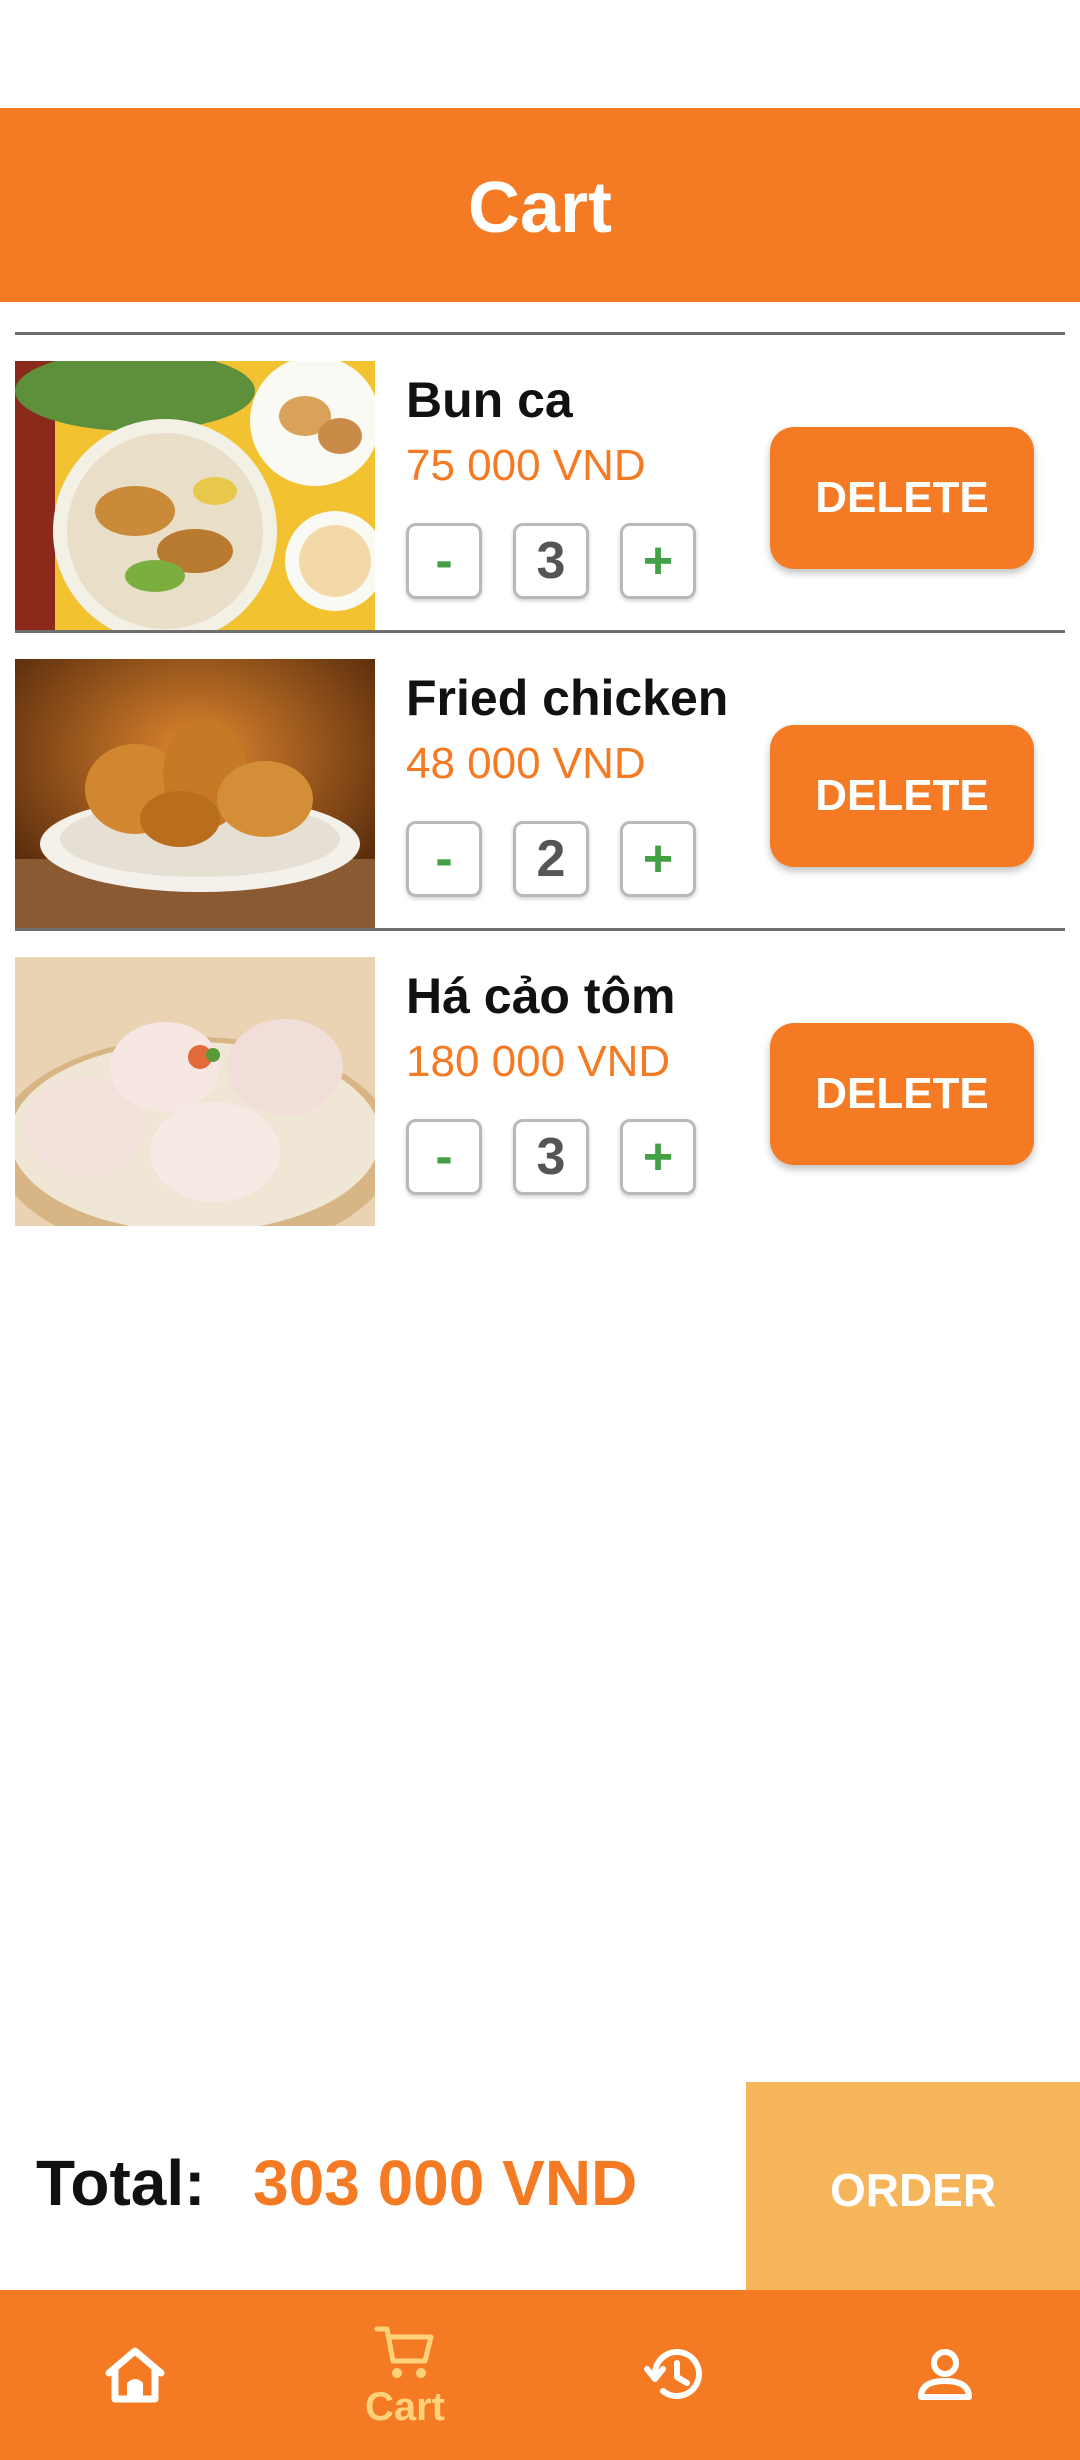 This screenshot has height=2460, width=1080. I want to click on profile-icon, so click(945, 2374).